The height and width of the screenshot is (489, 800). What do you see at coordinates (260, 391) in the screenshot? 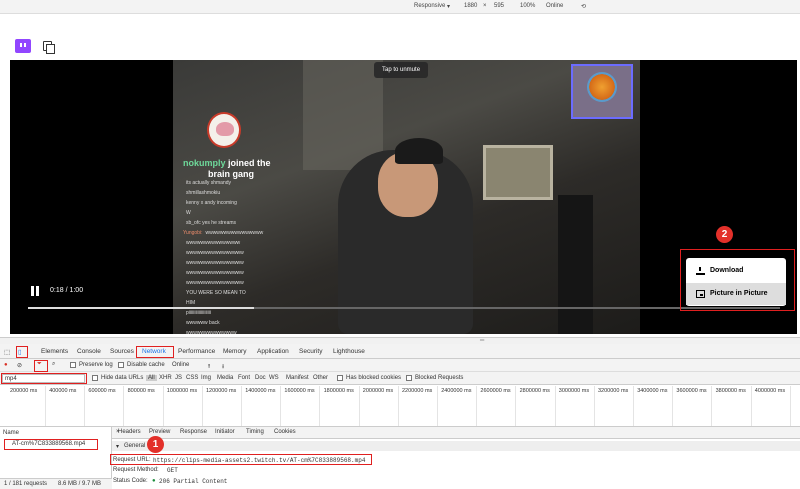
I see `timeline-tick-label: 1400000 ms` at bounding box center [260, 391].